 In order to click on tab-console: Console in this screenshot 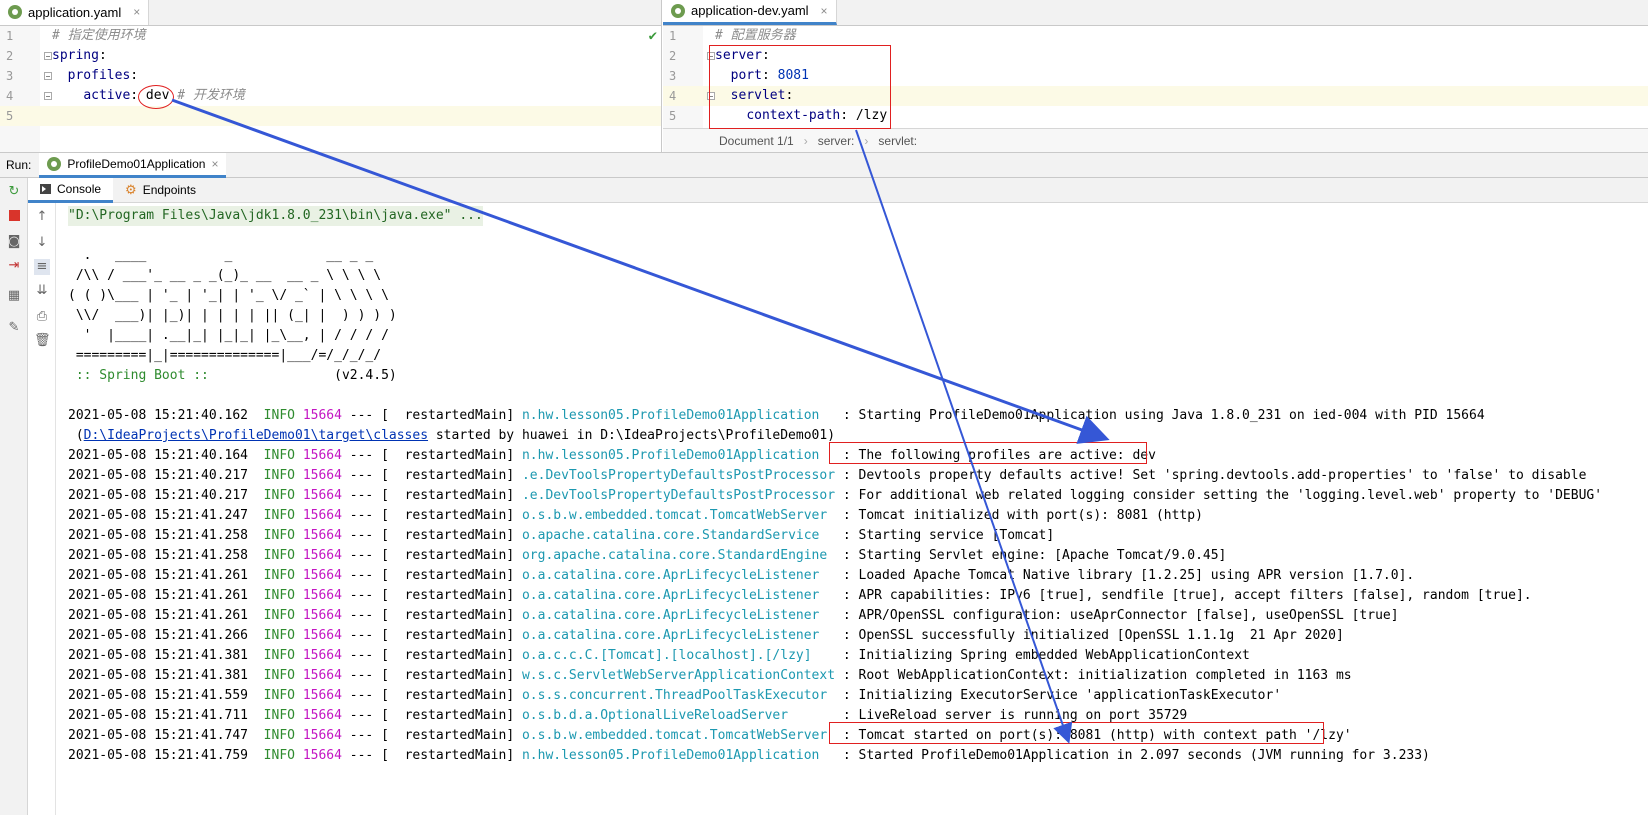, I will do `click(71, 190)`.